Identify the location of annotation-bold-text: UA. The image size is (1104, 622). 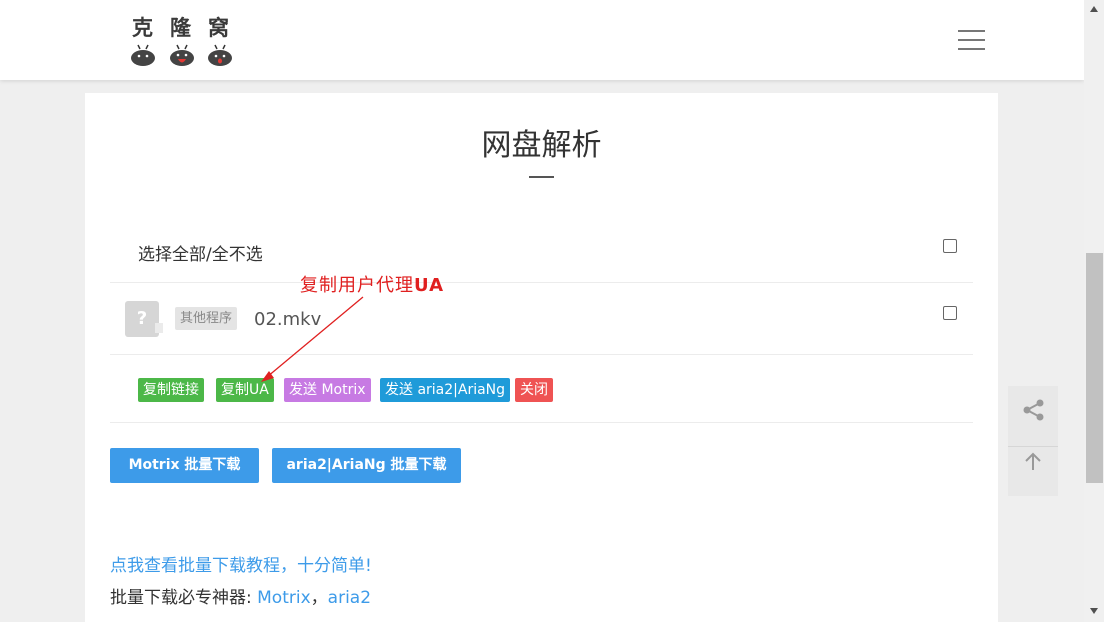
(429, 285).